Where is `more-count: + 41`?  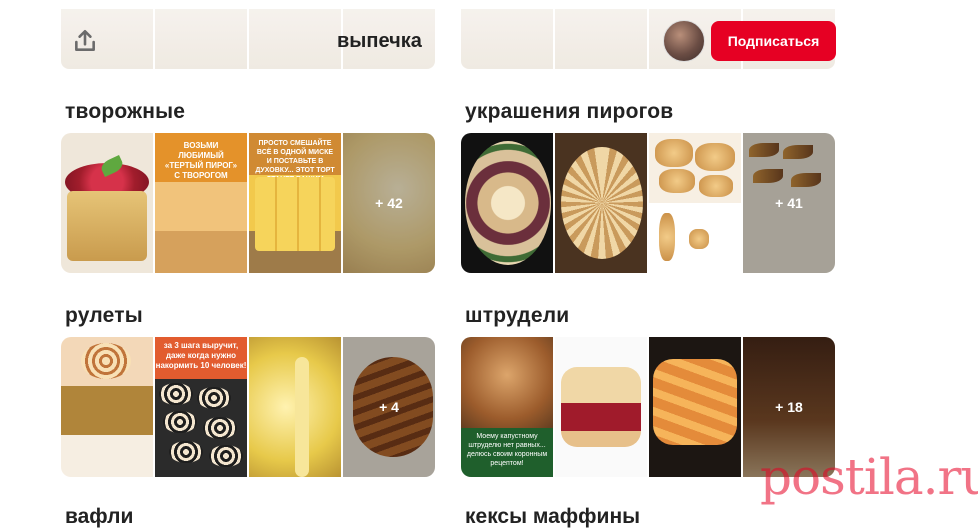 more-count: + 41 is located at coordinates (789, 203).